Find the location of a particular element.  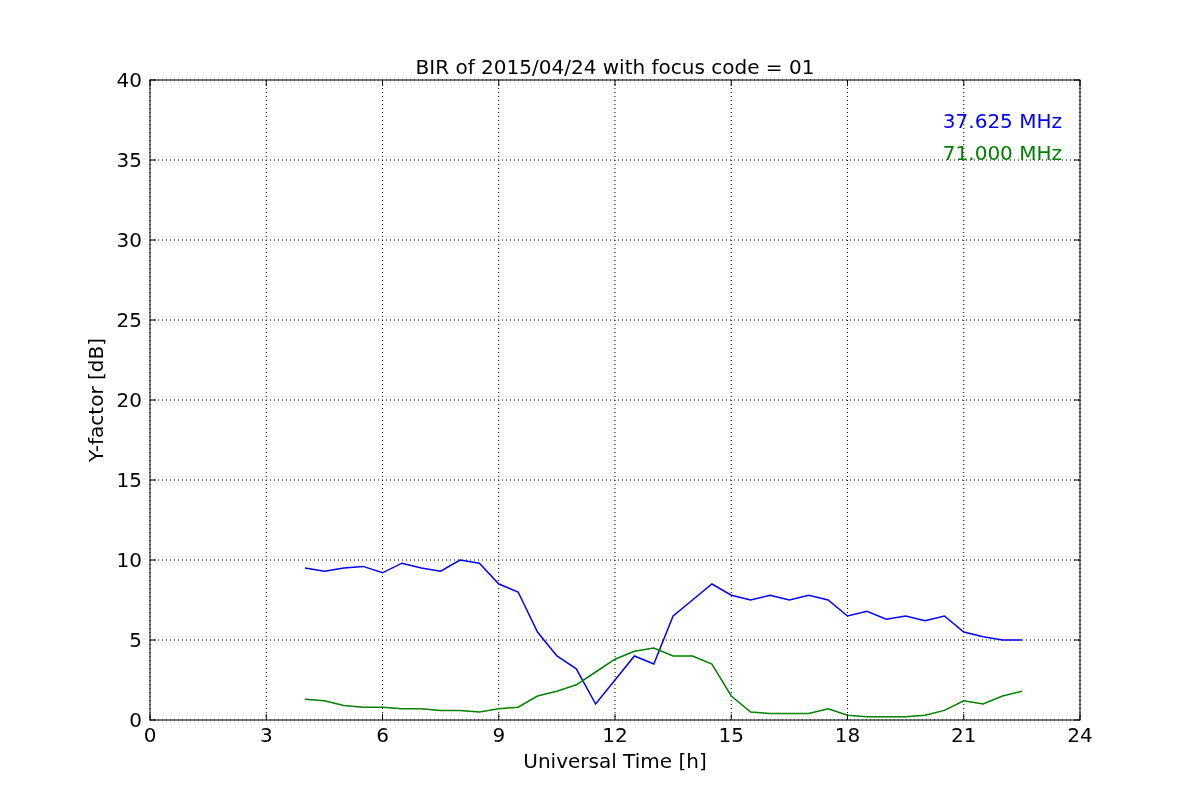

y-tick-label: 40 is located at coordinates (129, 80).